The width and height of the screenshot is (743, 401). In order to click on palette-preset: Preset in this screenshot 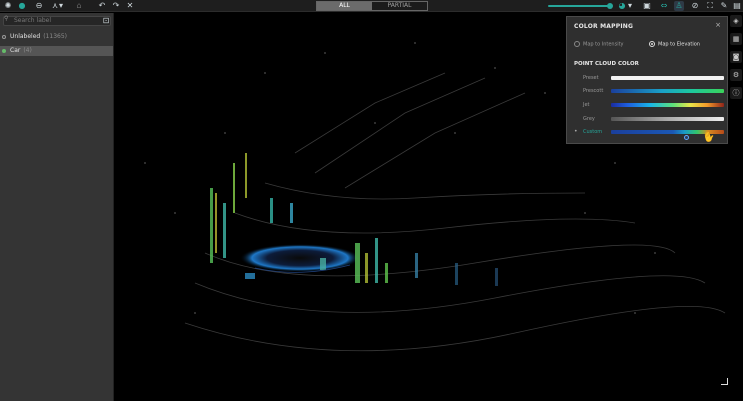, I will do `click(650, 78)`.